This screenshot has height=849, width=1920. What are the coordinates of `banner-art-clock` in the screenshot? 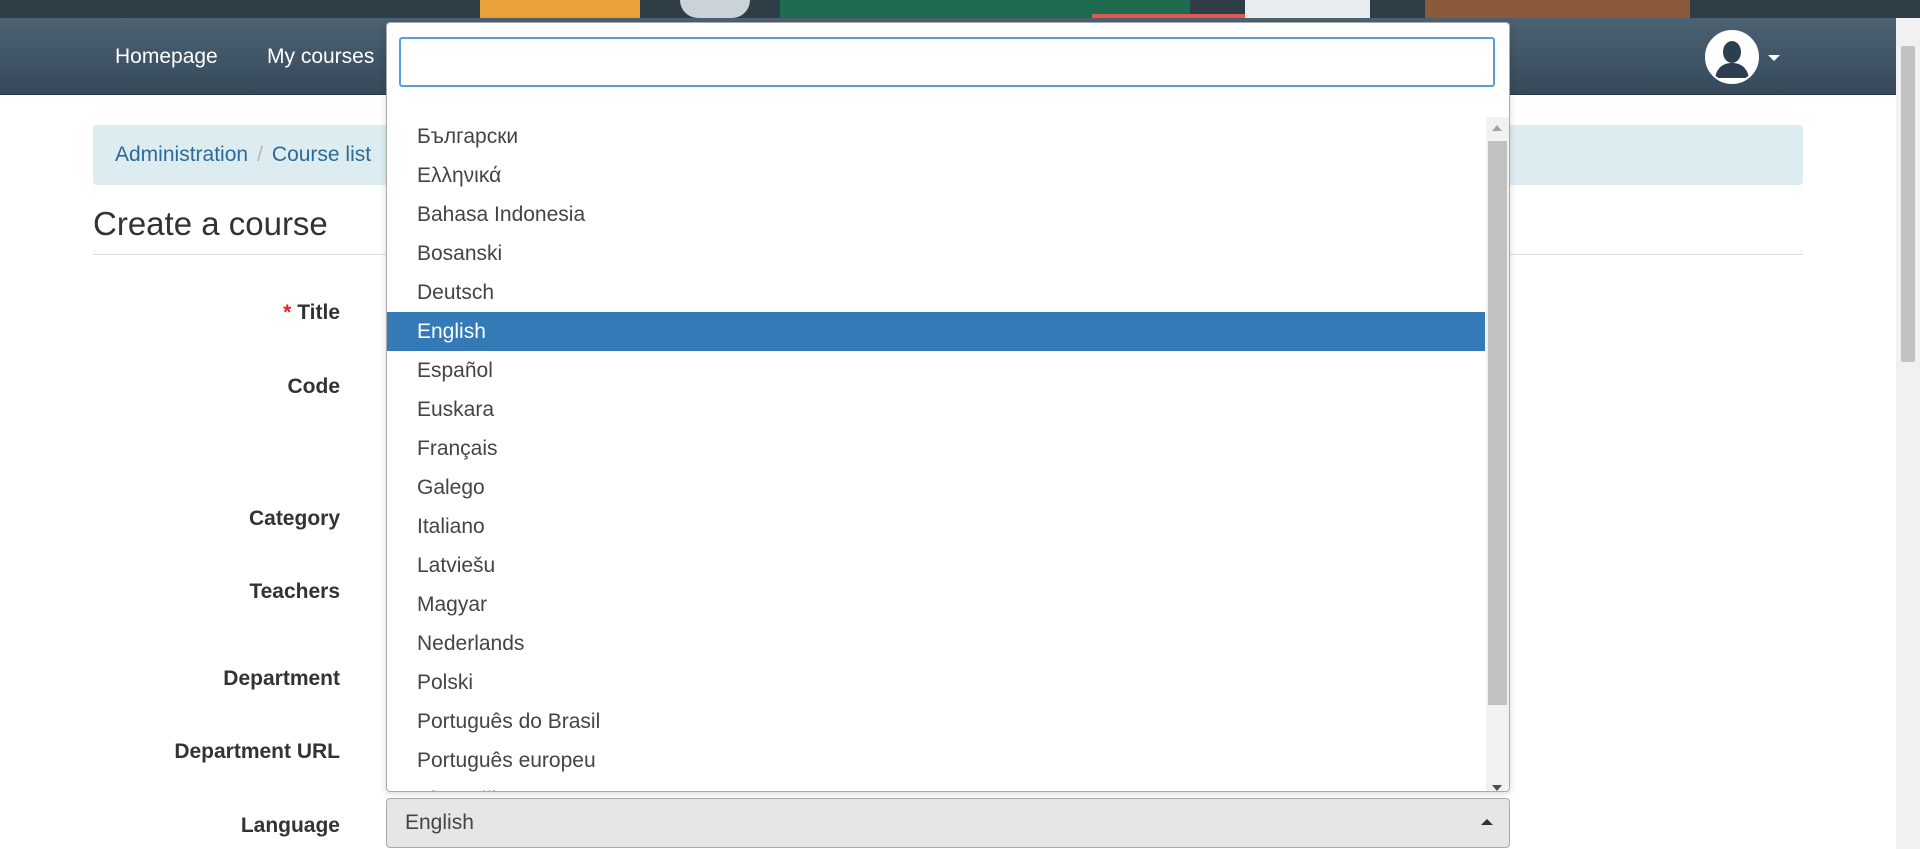 It's located at (715, 9).